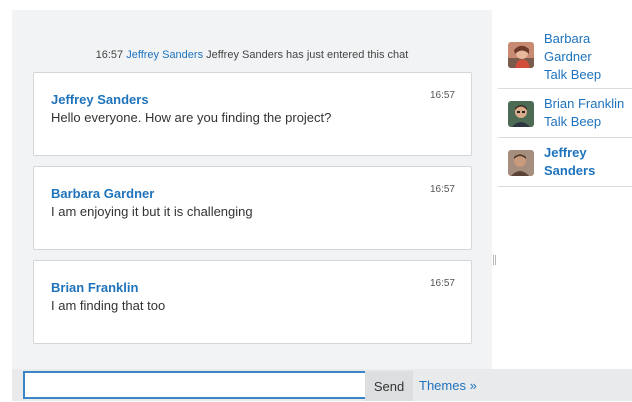 The height and width of the screenshot is (402, 632). Describe the element at coordinates (94, 287) in the screenshot. I see `message-author: Brian Franklin` at that location.